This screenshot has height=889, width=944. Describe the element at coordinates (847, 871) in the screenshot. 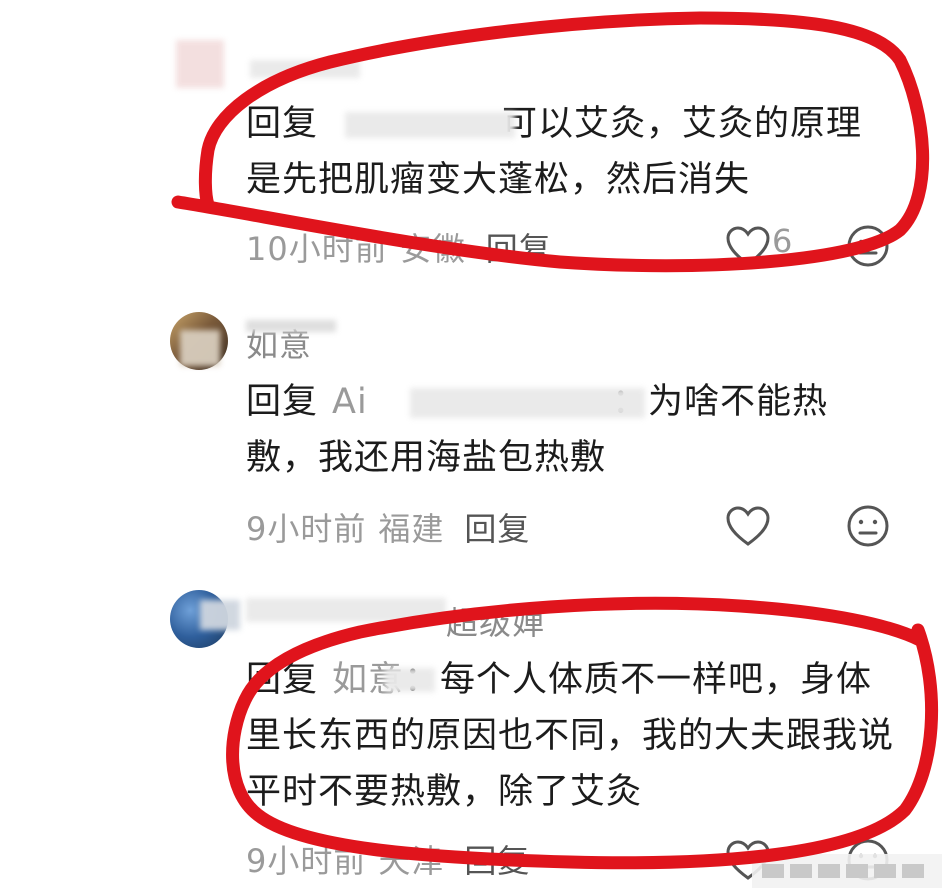

I see `watermark` at that location.